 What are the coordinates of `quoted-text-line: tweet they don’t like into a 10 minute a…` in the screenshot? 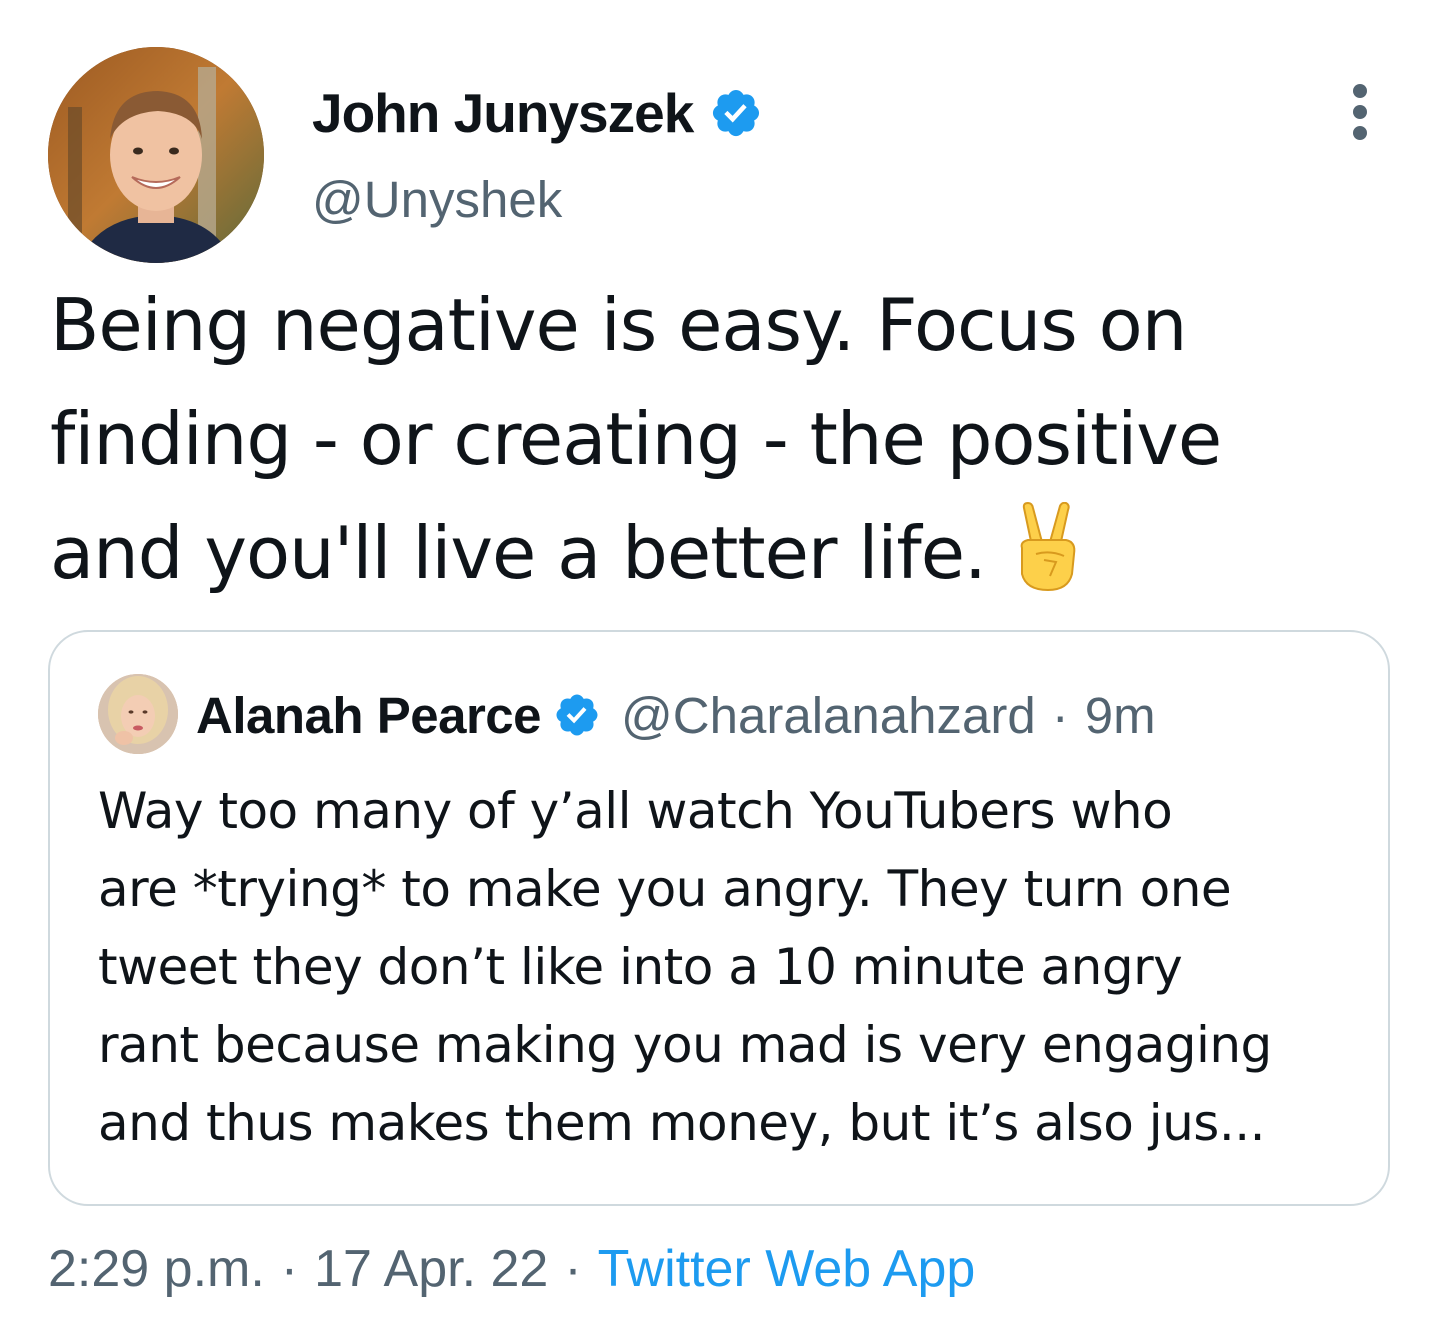 It's located at (640, 967).